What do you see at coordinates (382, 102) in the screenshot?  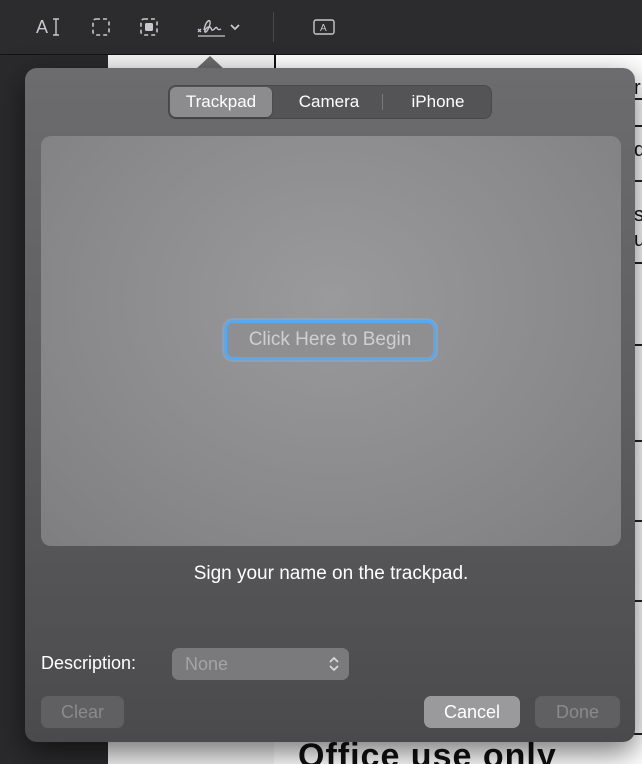 I see `tab-divider` at bounding box center [382, 102].